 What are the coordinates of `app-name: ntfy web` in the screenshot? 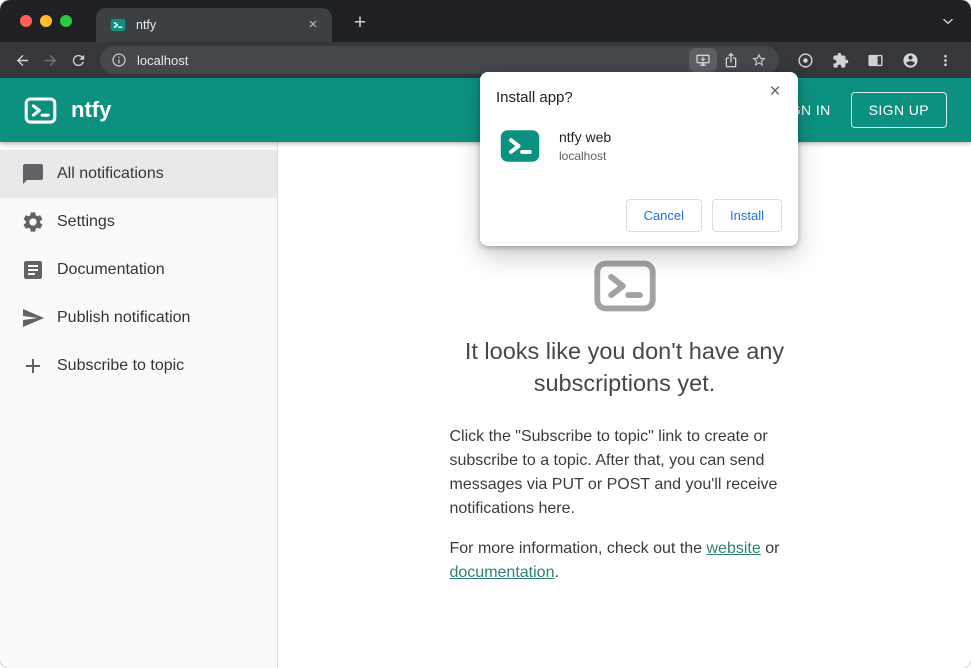 It's located at (585, 137).